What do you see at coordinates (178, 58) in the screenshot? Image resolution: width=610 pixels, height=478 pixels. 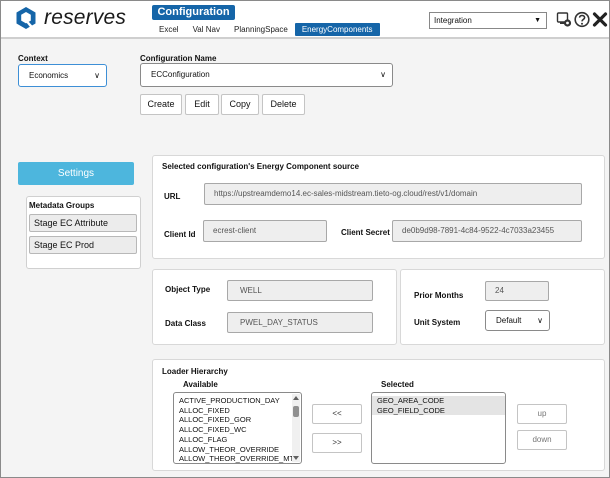 I see `configuration-name-label: Configuration Name` at bounding box center [178, 58].